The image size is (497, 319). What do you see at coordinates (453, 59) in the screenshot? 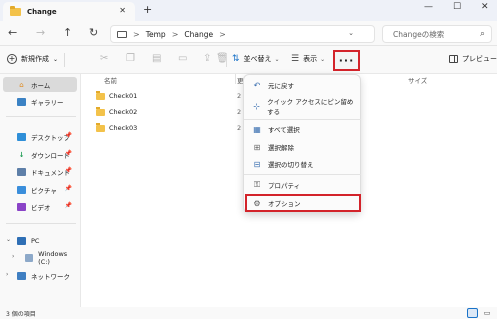
I see `preview-pane-icon` at bounding box center [453, 59].